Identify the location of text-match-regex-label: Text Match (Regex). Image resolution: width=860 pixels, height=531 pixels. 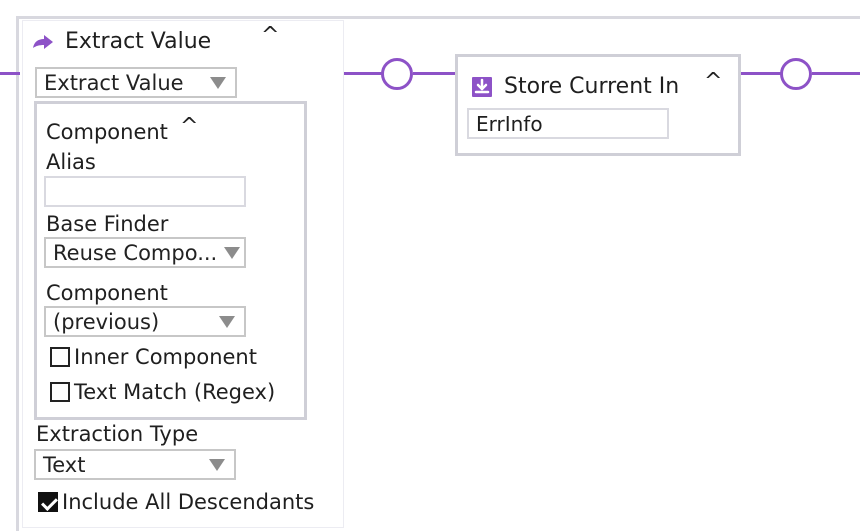
(175, 392).